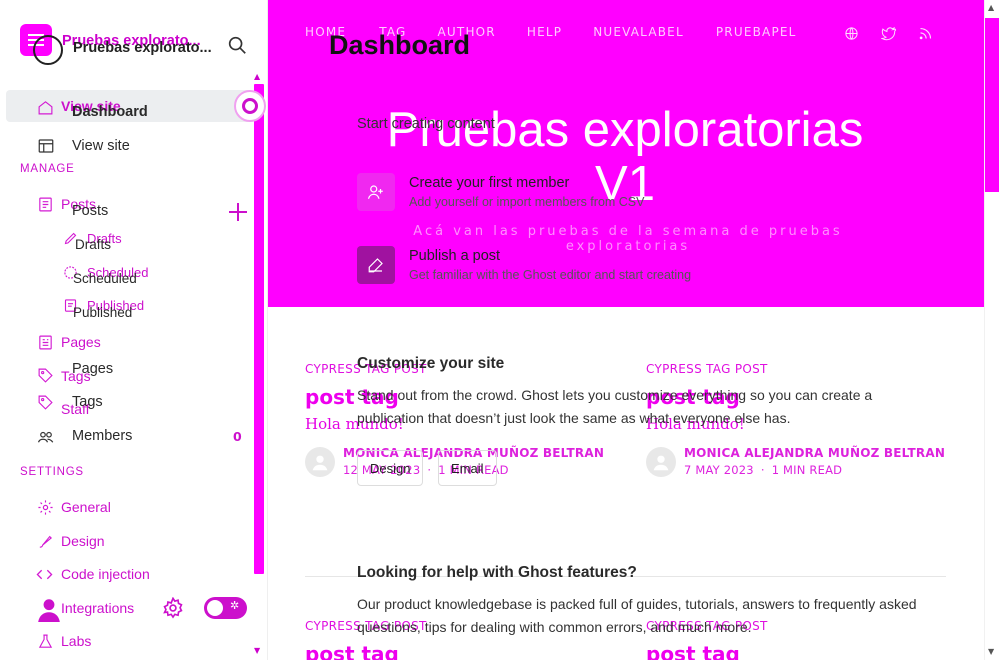 The width and height of the screenshot is (1000, 660). What do you see at coordinates (719, 470) in the screenshot?
I see `post-date: 7 MAY 2023` at bounding box center [719, 470].